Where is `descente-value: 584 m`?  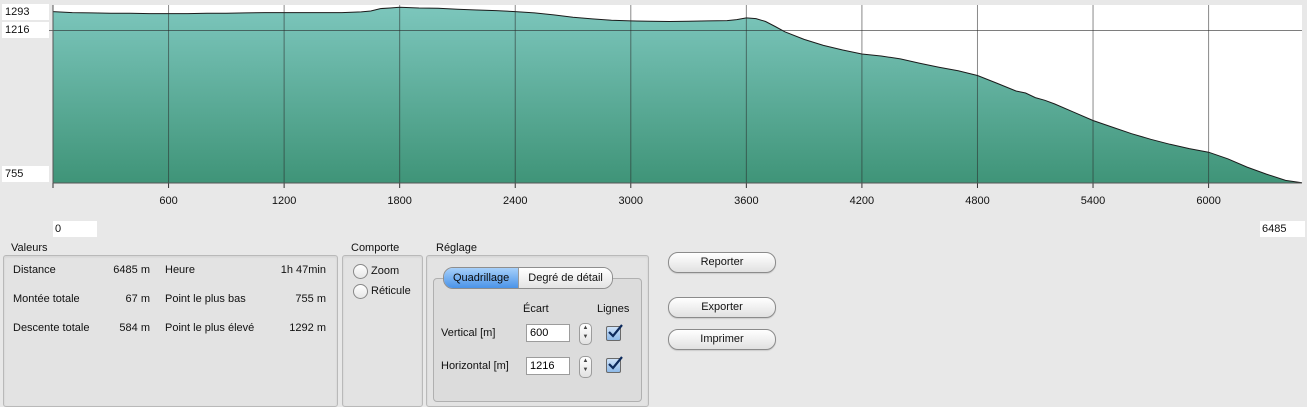
descente-value: 584 m is located at coordinates (134, 328).